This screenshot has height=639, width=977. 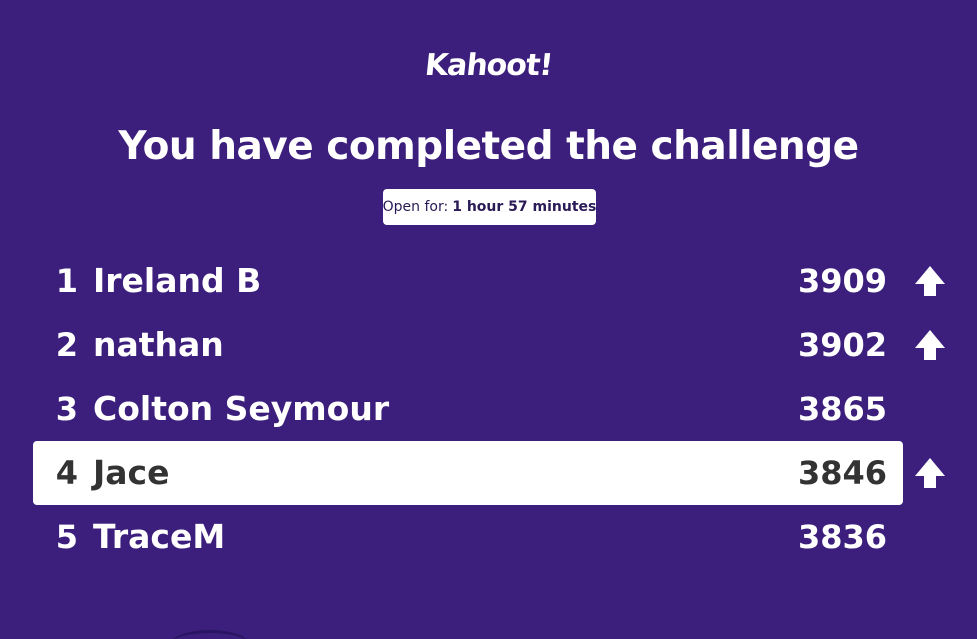 I want to click on leaderboard-row: 2 nathan 3902, so click(x=488, y=345).